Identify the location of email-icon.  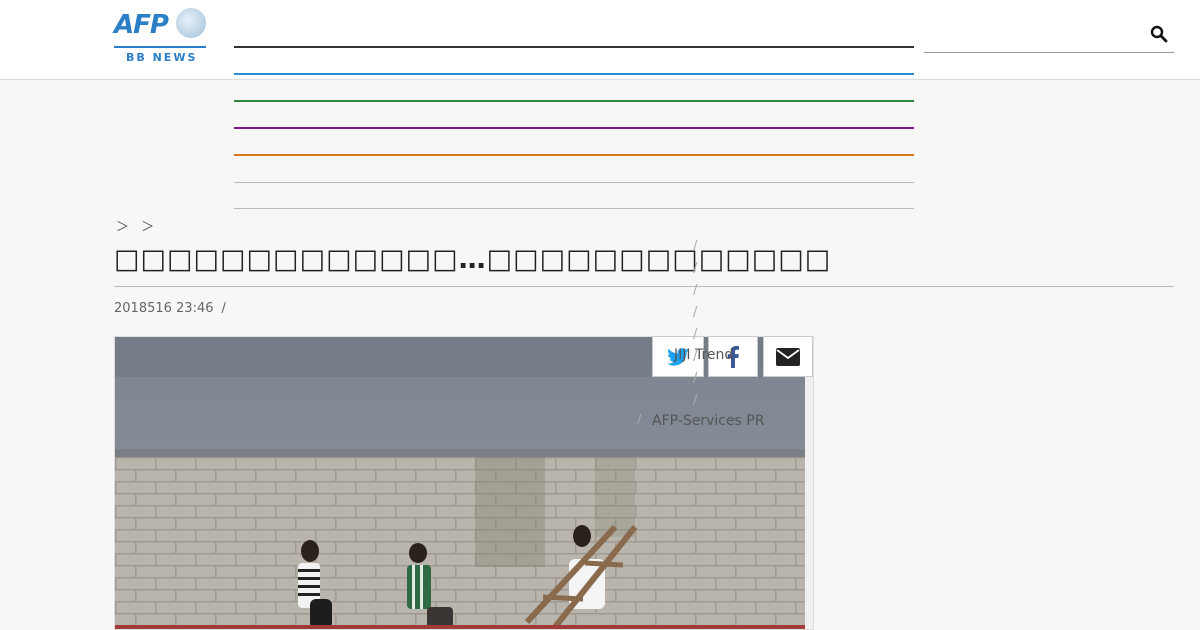
(788, 356).